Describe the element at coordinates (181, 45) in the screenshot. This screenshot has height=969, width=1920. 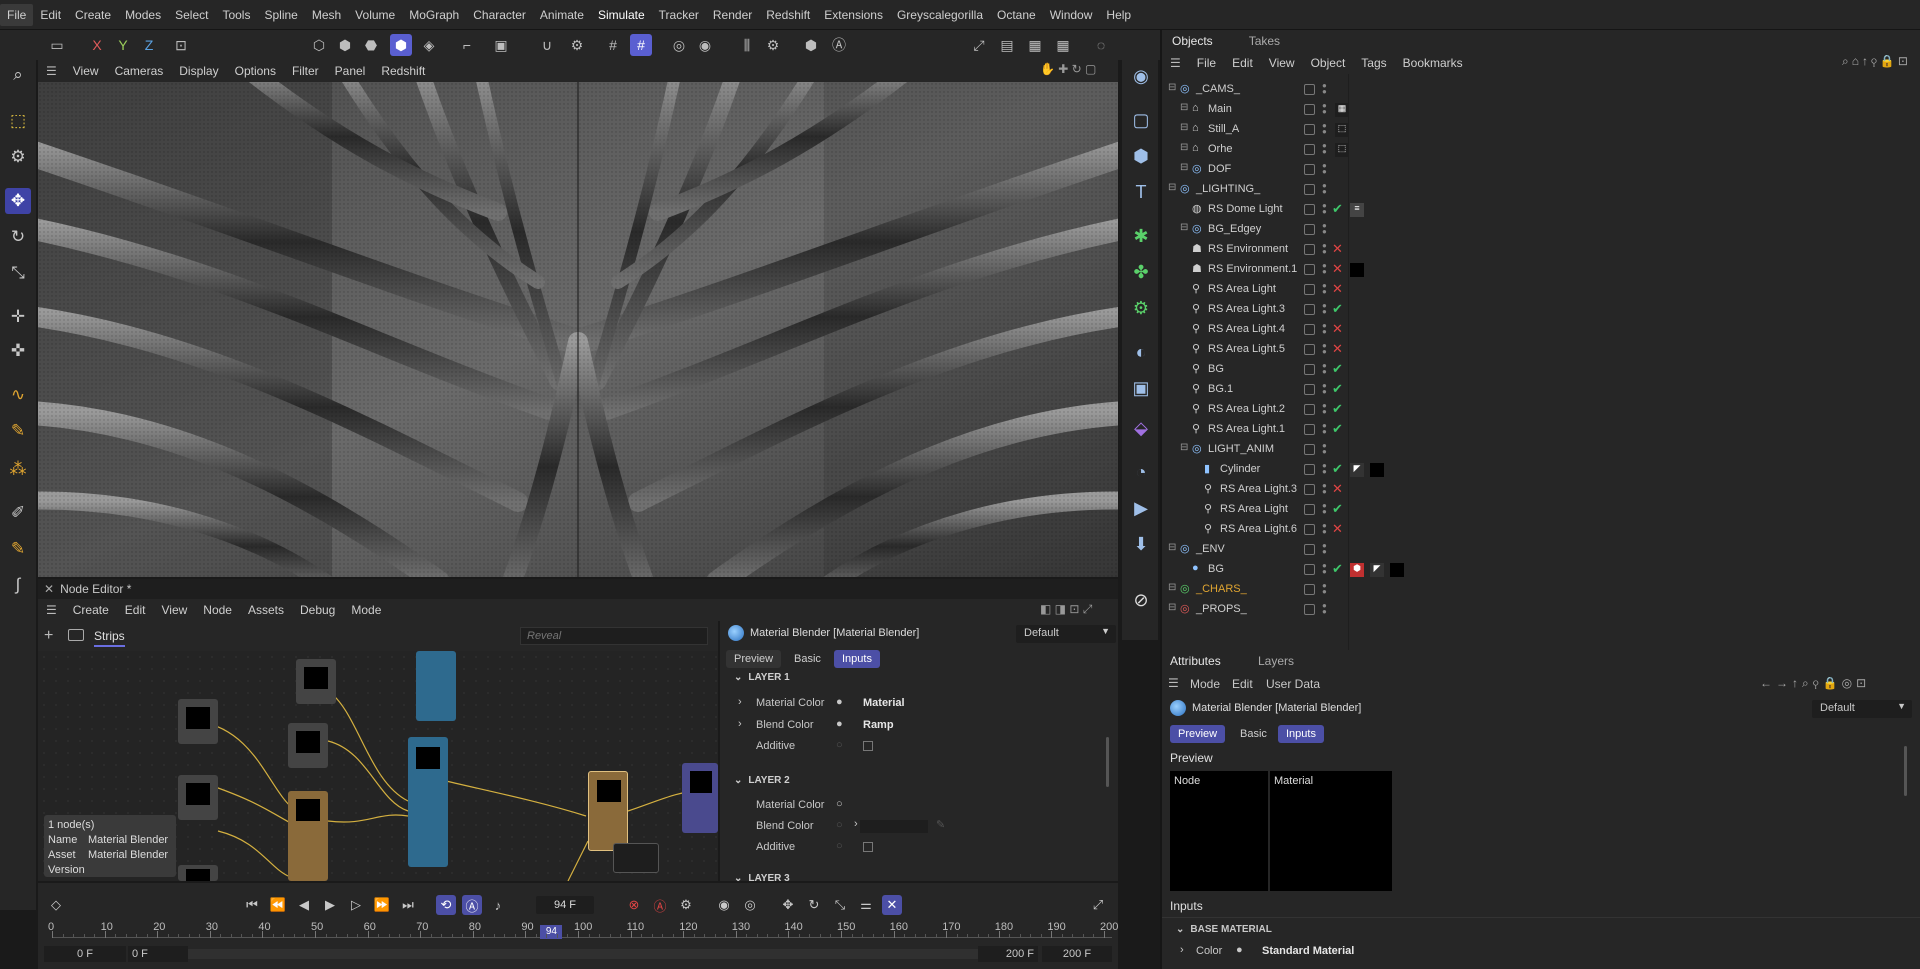
I see `coord-system-icon: ⊡` at that location.